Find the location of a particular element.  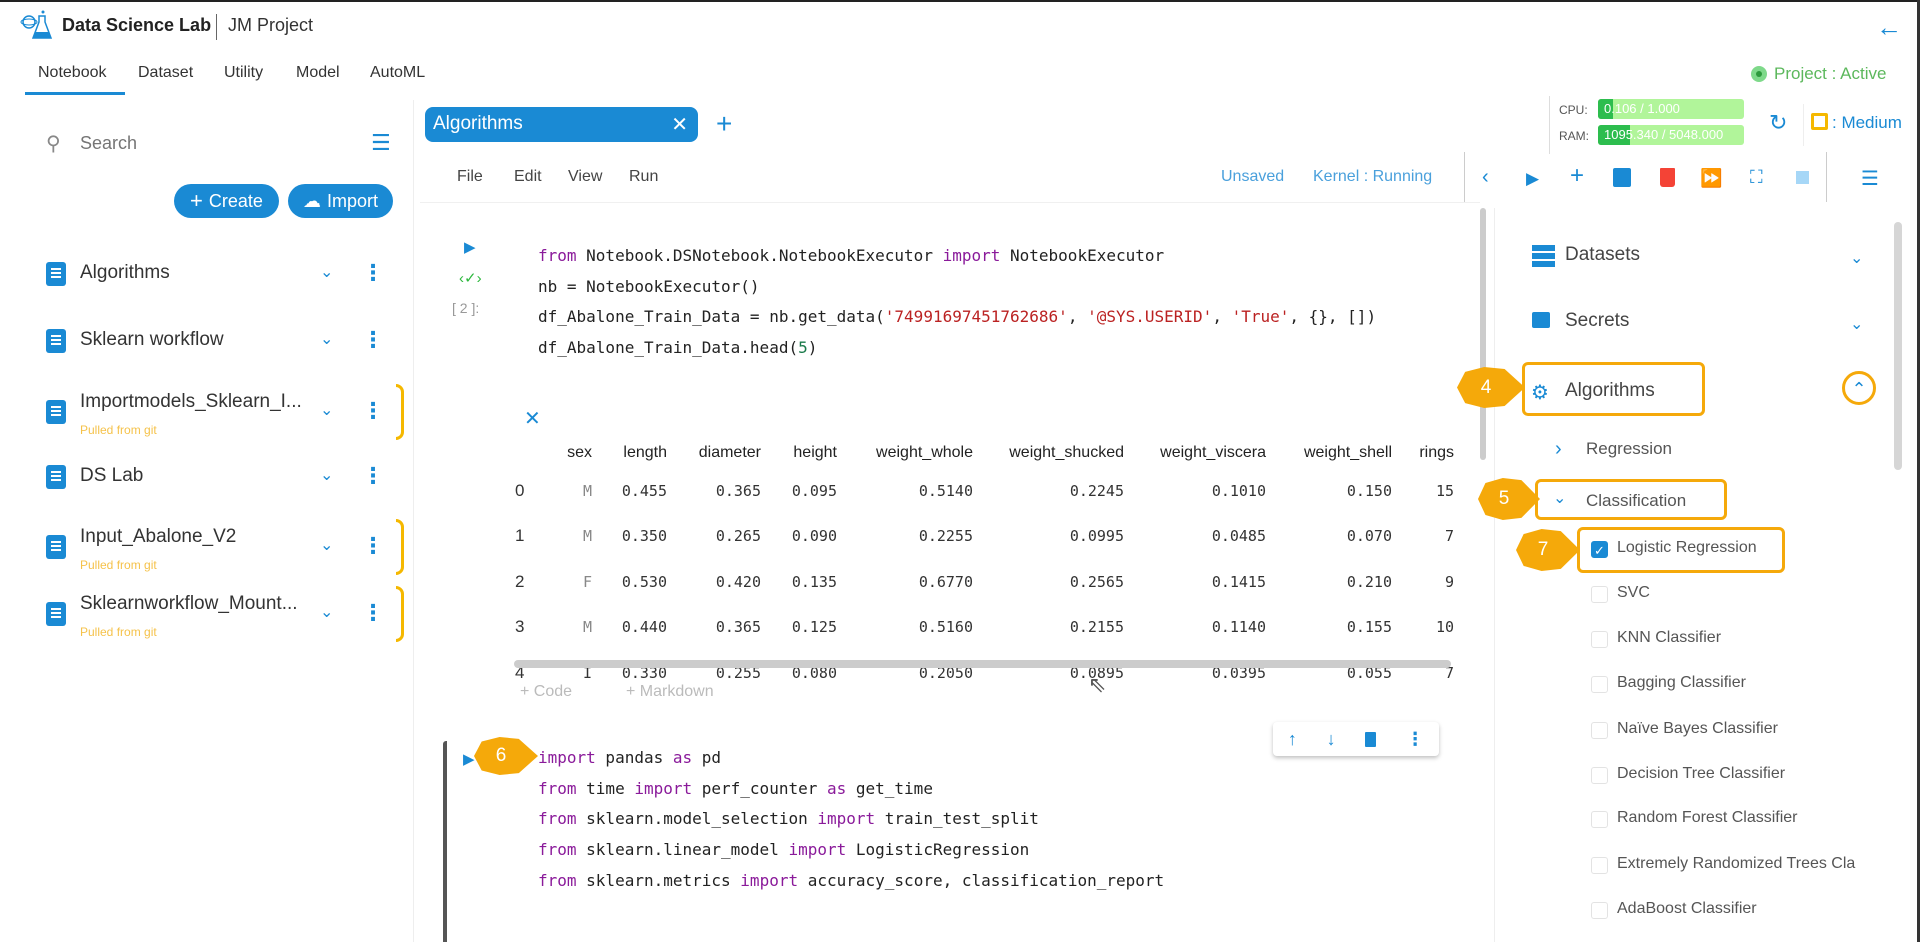

run-all-icon: ⏩ is located at coordinates (1711, 178).